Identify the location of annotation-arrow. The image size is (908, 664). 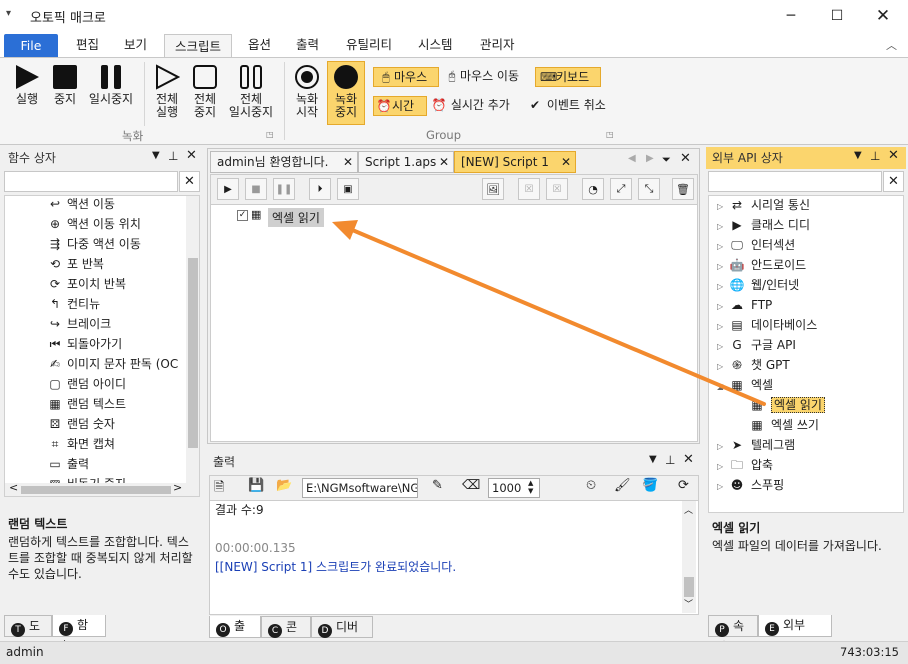
(549, 313).